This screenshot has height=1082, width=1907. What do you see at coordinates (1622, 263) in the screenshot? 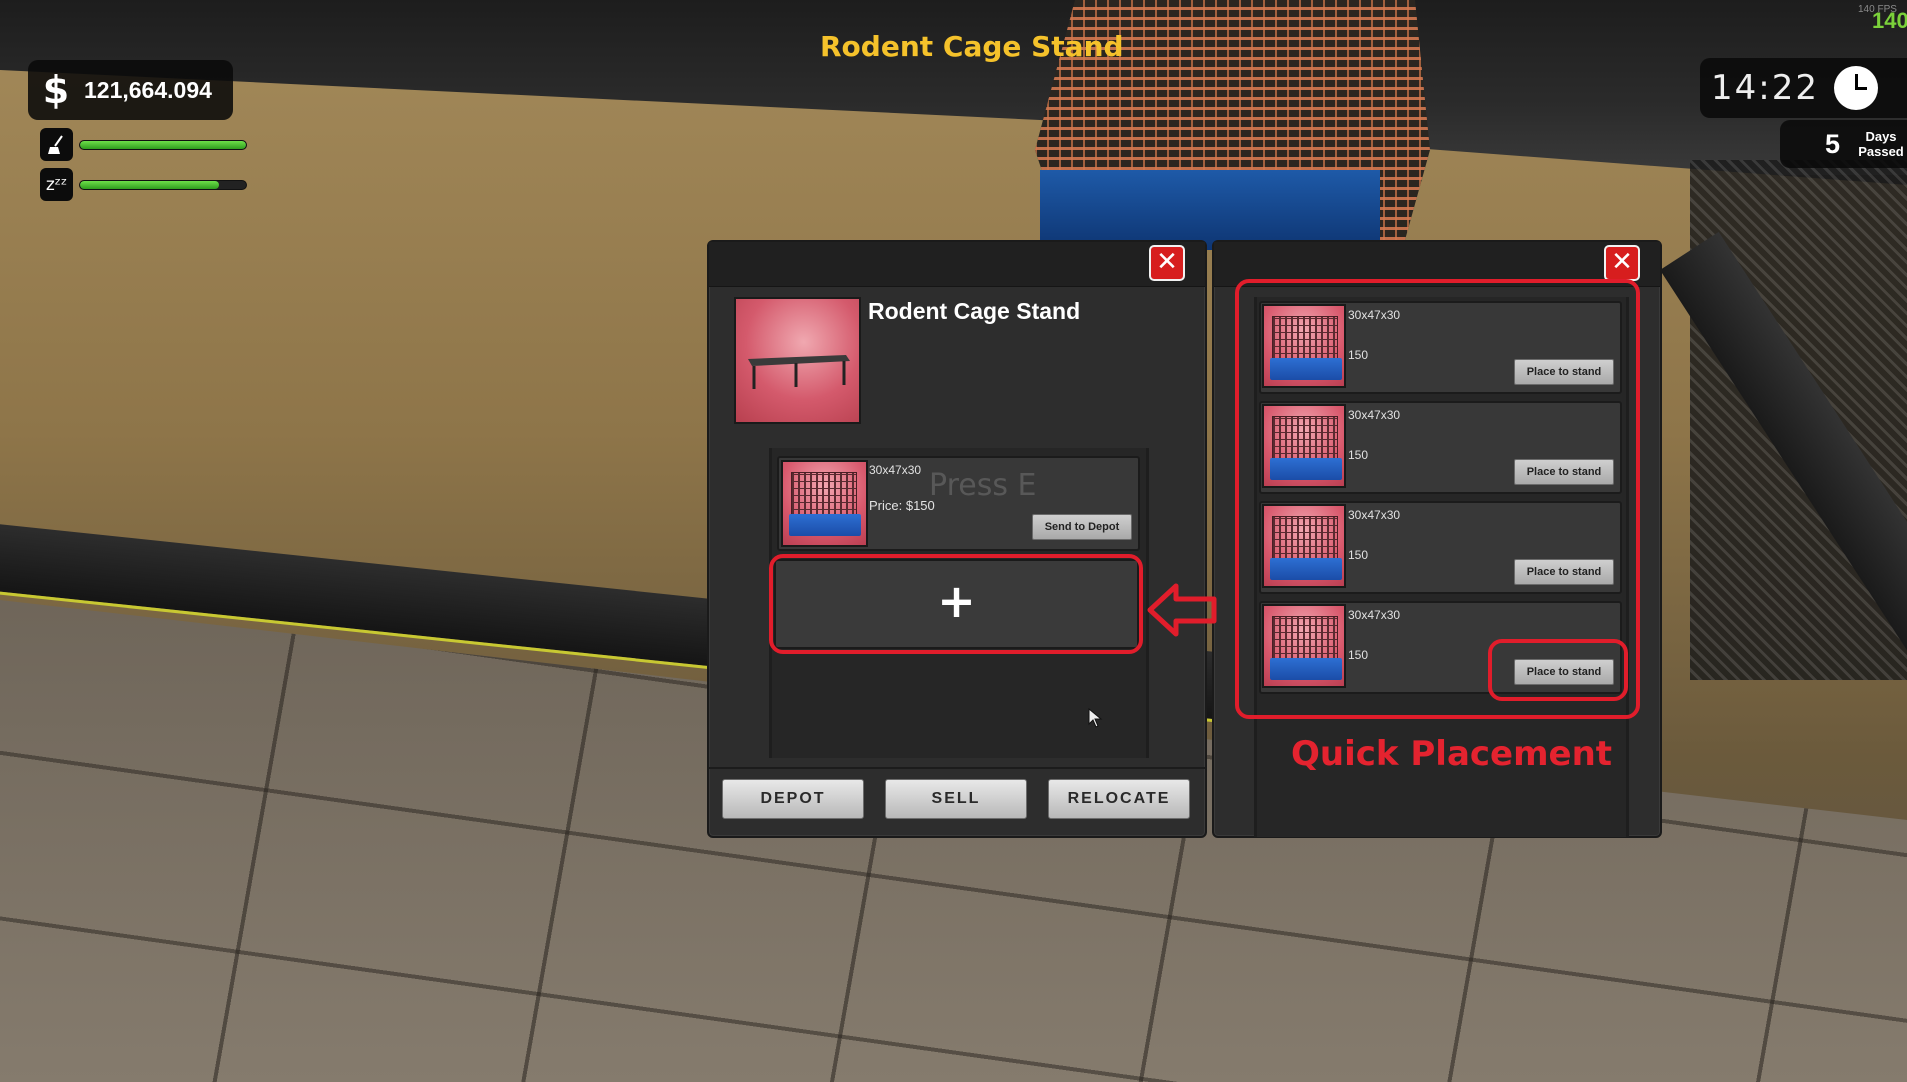
I see `close-quick-panel-button: ✕` at bounding box center [1622, 263].